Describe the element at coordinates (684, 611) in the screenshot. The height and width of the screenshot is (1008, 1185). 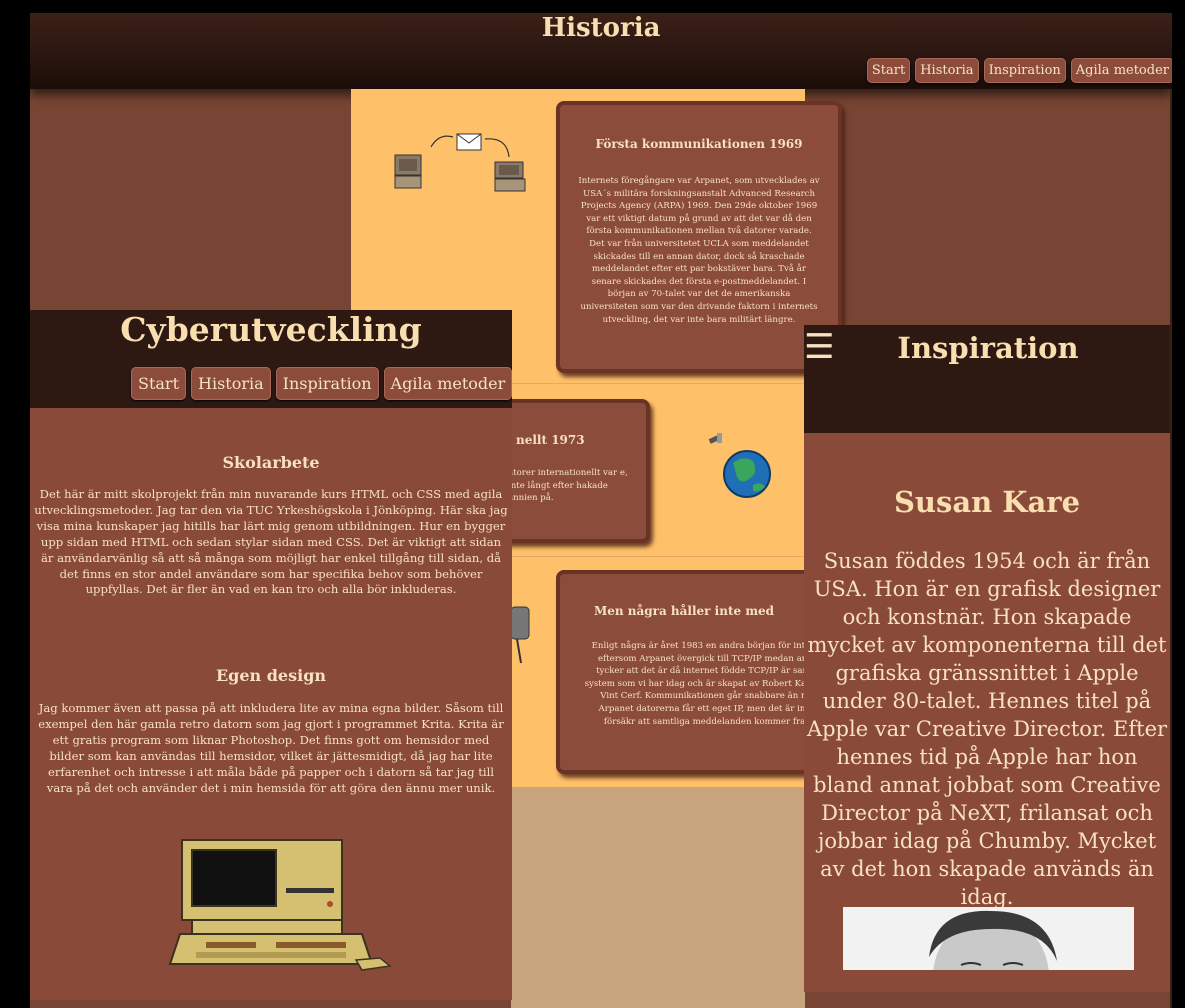
I see `card-title: Men några håller inte med` at that location.